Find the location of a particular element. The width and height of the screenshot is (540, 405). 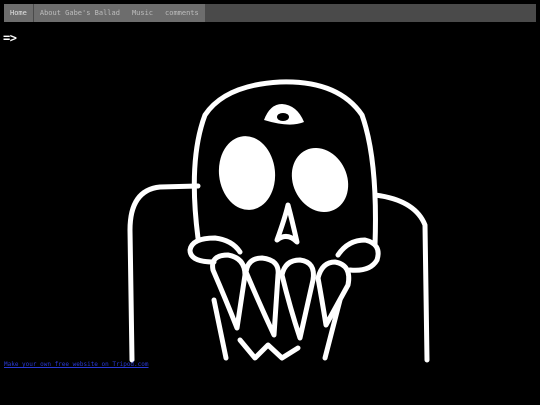

tripod-footer-link: Make your own free website on Tripod.com is located at coordinates (76, 364).